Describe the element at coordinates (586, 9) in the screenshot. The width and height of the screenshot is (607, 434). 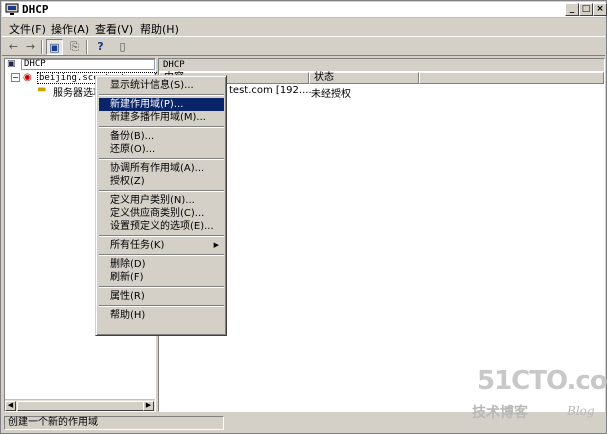
I see `maximize-button: □` at that location.